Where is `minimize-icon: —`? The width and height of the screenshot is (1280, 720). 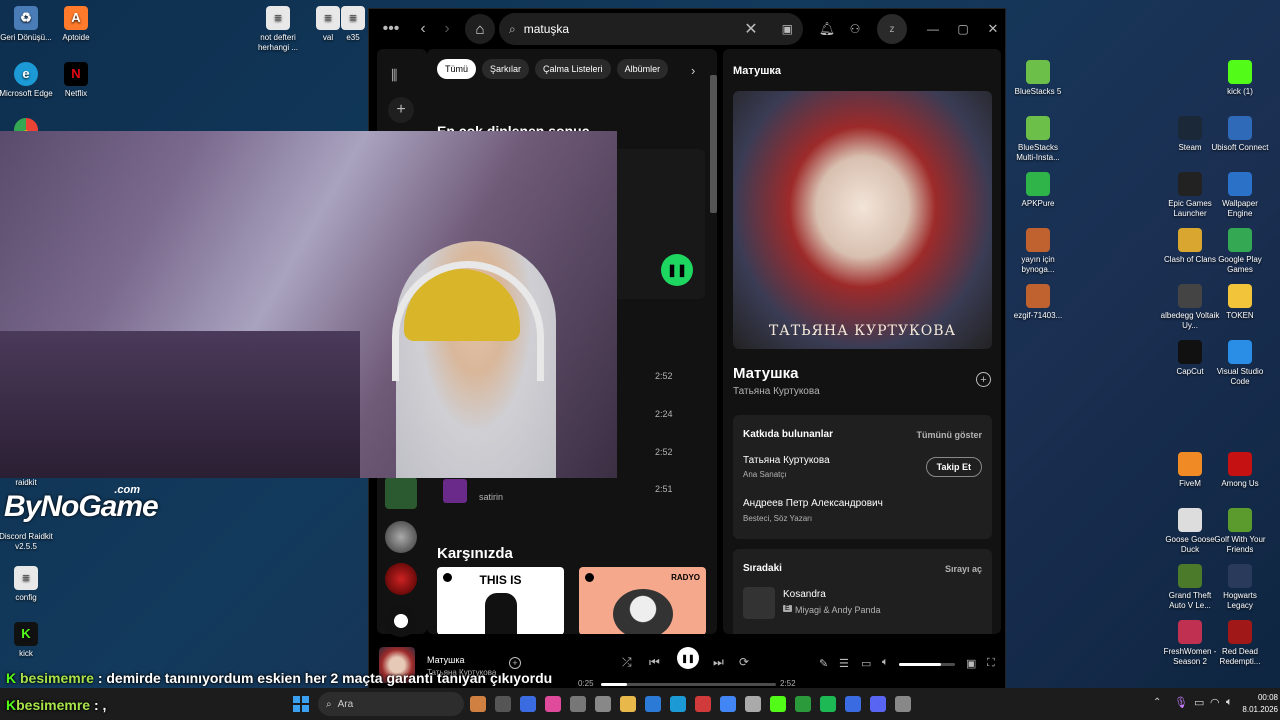 minimize-icon: — is located at coordinates (933, 29).